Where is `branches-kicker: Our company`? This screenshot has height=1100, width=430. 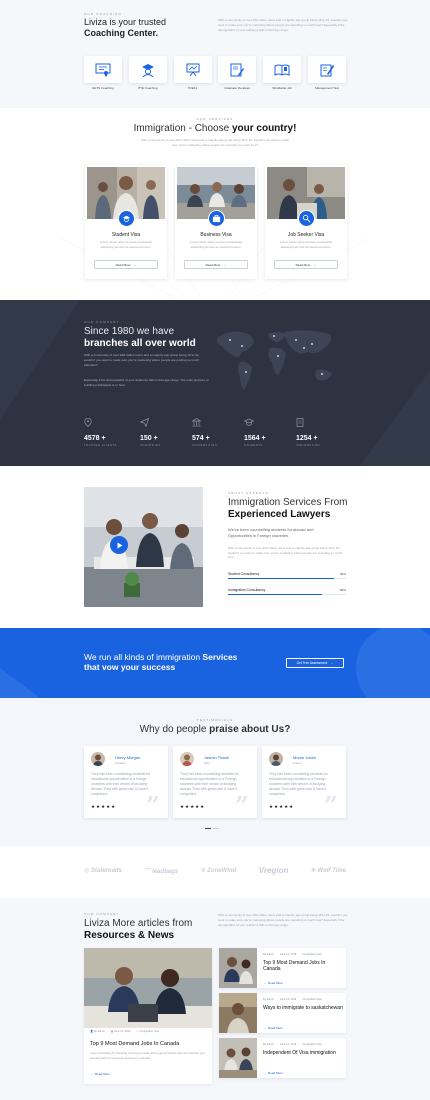 branches-kicker: Our company is located at coordinates (102, 322).